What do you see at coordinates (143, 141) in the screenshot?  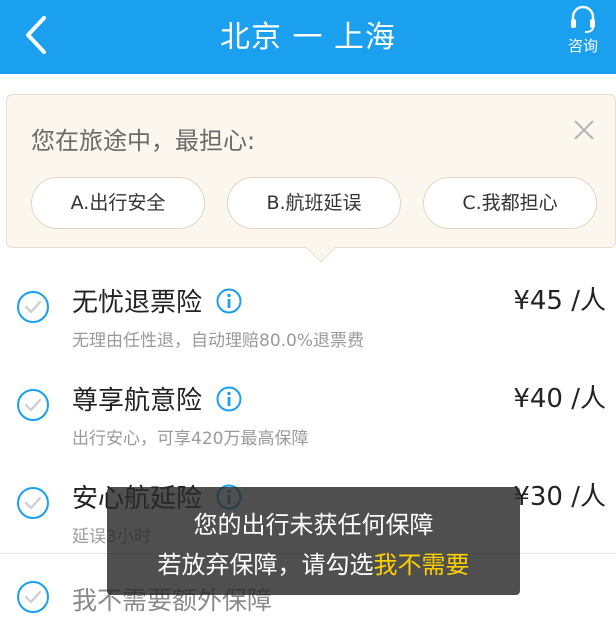 I see `survey-question: 您在旅途中，最担心:` at bounding box center [143, 141].